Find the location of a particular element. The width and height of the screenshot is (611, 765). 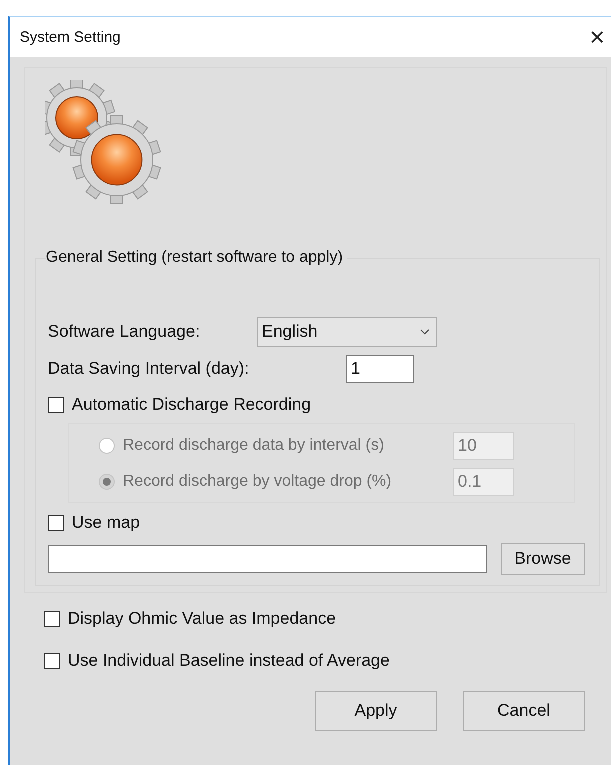

field-label: Software Language: is located at coordinates (125, 332).